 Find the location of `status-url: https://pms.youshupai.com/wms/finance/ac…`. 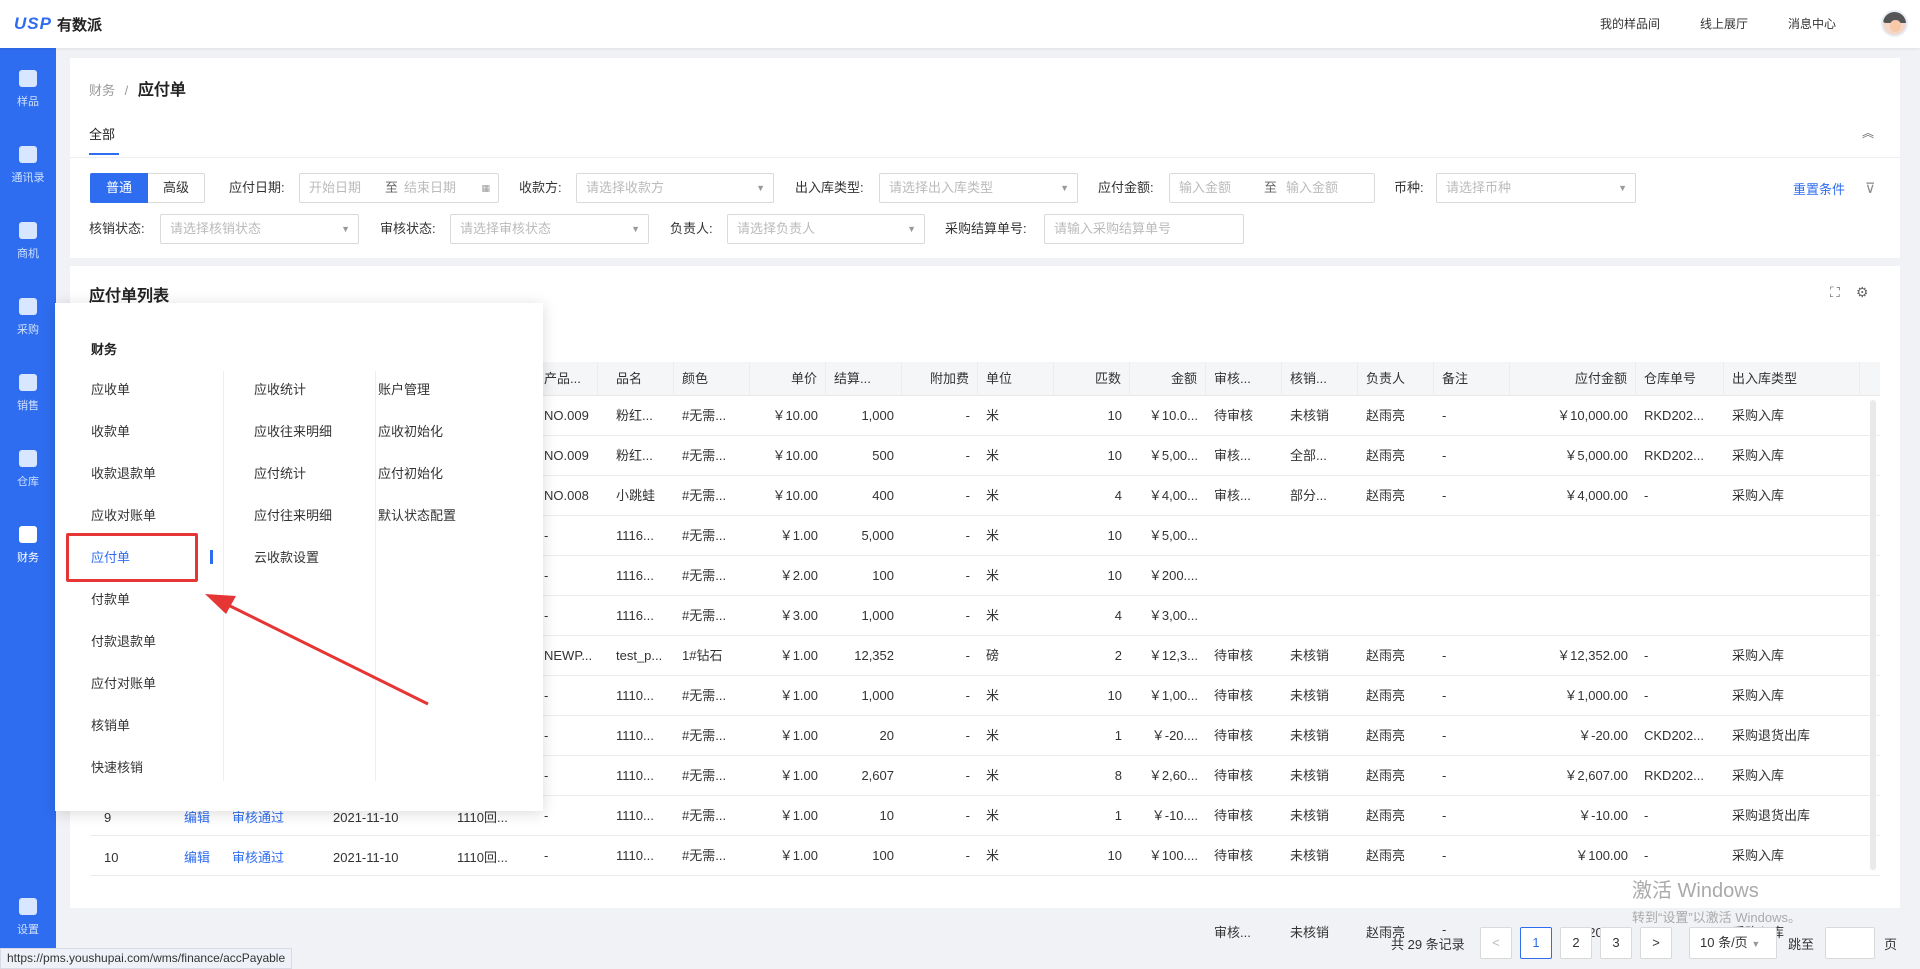

status-url: https://pms.youshupai.com/wms/finance/ac… is located at coordinates (146, 958).